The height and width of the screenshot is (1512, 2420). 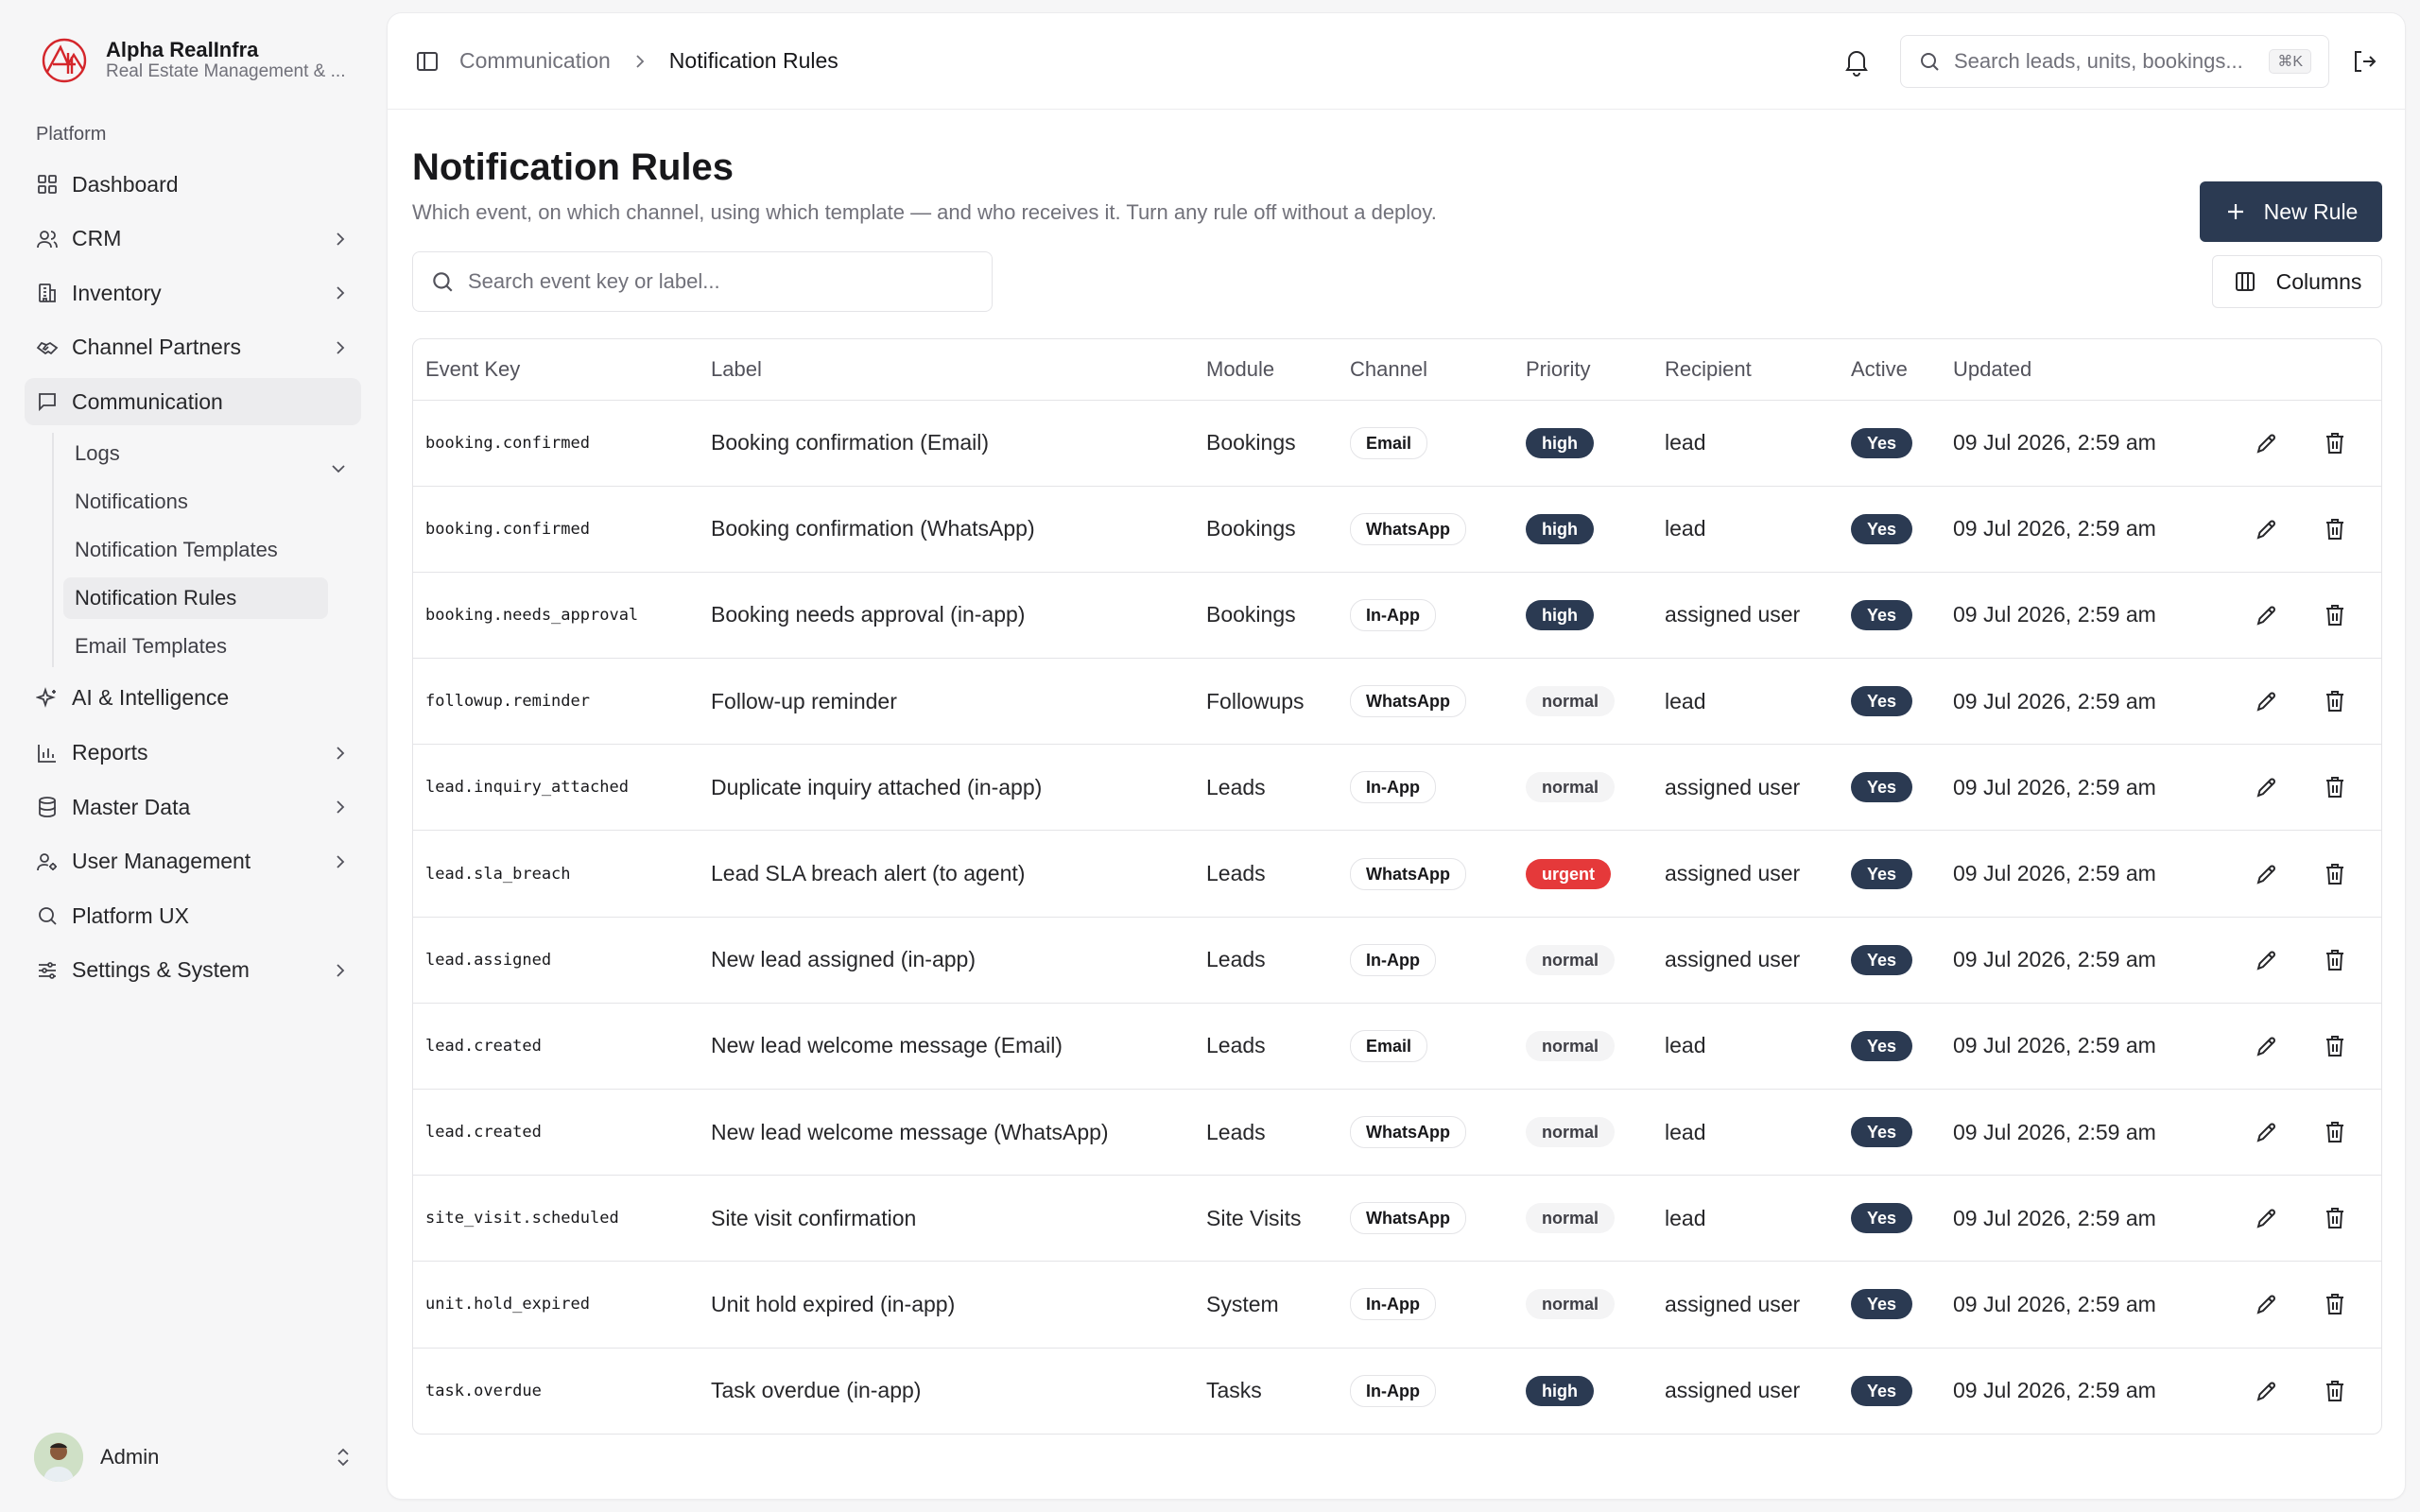 I want to click on global-search: ⌘K, so click(x=2114, y=61).